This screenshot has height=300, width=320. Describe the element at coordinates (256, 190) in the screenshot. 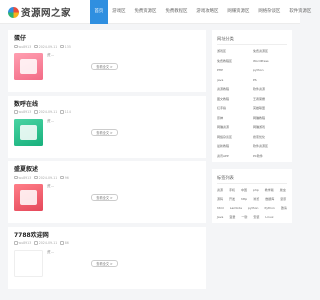

I see `tag-link: php` at that location.